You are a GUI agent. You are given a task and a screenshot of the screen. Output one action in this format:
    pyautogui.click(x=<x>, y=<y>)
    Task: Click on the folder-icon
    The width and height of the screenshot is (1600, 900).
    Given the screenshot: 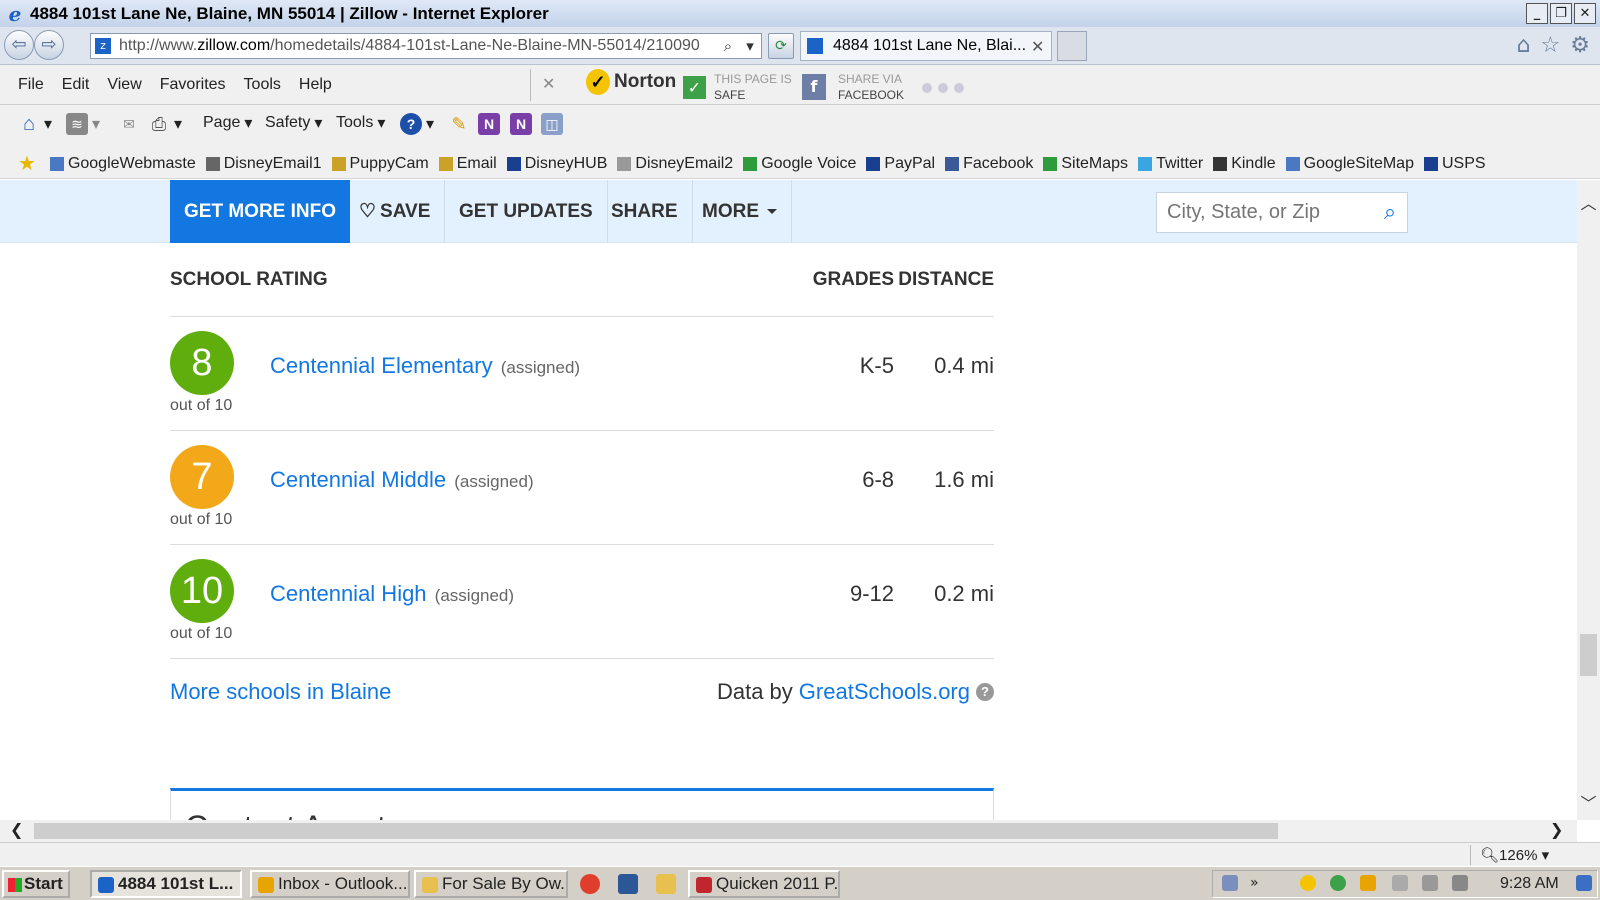 What is the action you would take?
    pyautogui.click(x=666, y=884)
    